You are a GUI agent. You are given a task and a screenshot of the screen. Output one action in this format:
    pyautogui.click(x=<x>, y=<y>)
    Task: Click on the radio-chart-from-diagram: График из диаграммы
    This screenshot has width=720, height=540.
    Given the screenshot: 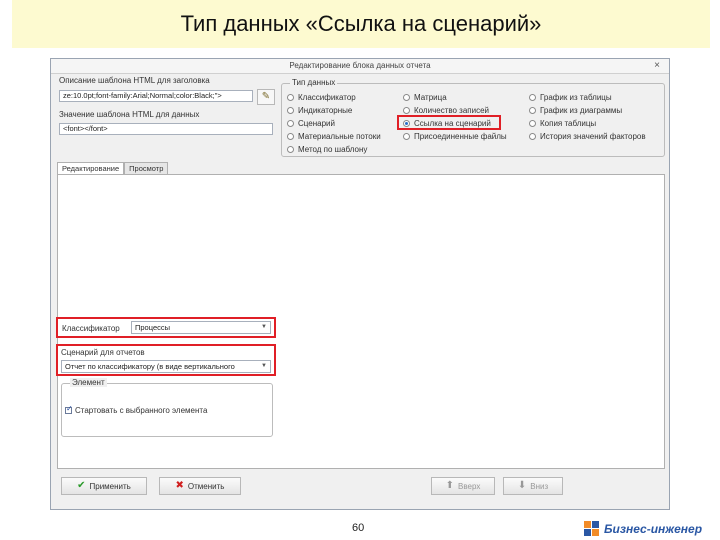 What is the action you would take?
    pyautogui.click(x=575, y=110)
    